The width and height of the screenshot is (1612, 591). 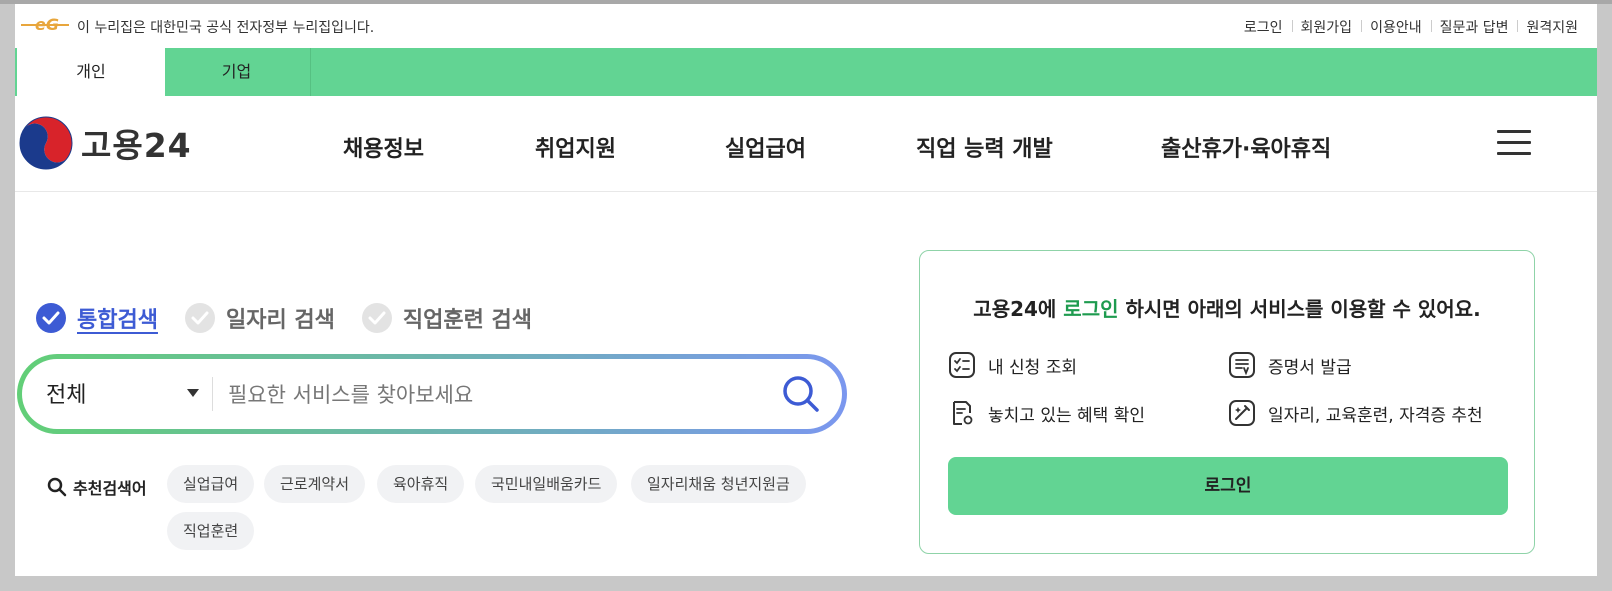 What do you see at coordinates (984, 147) in the screenshot?
I see `nav-item-skills-development: 직업 능력 개발` at bounding box center [984, 147].